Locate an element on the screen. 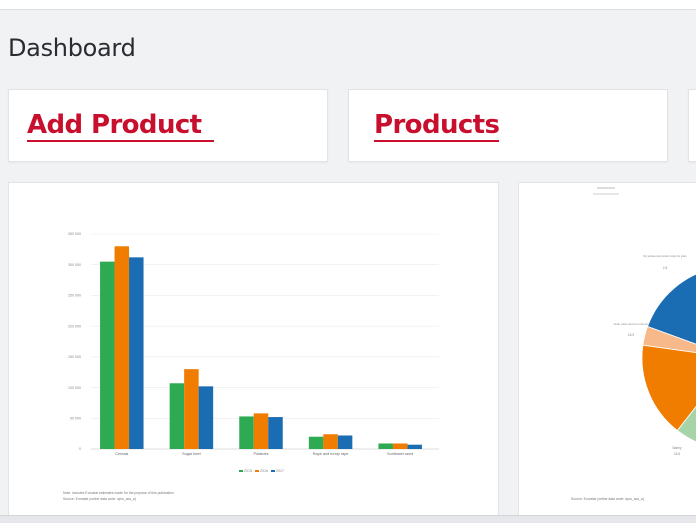 The height and width of the screenshot is (523, 696). pie-title-placeholder is located at coordinates (606, 188).